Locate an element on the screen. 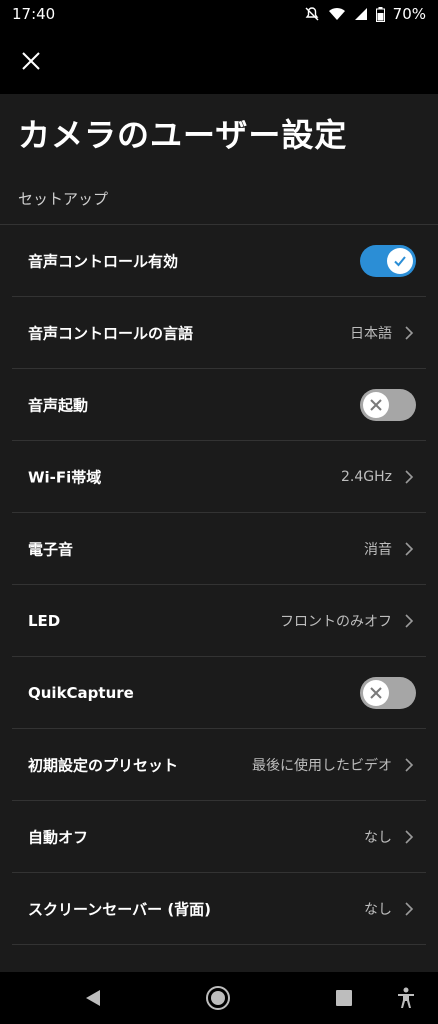 The image size is (438, 1024). setting-value: 消音 is located at coordinates (378, 549).